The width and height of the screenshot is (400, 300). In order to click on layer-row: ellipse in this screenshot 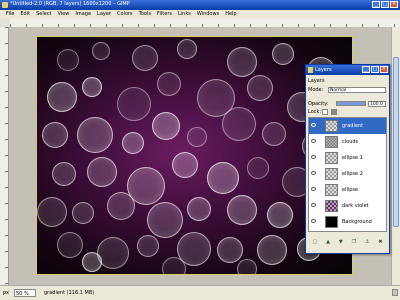, I will do `click(347, 190)`.